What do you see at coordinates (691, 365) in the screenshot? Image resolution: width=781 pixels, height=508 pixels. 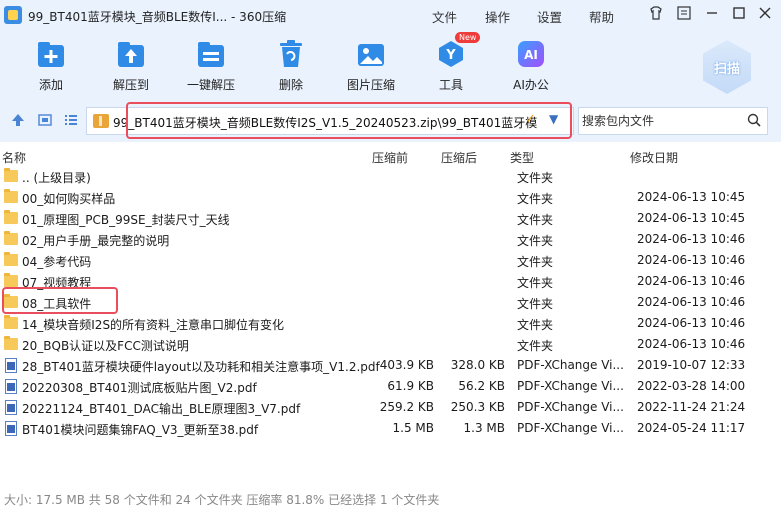 I see `file-modified: 2019-10-07 12:33` at bounding box center [691, 365].